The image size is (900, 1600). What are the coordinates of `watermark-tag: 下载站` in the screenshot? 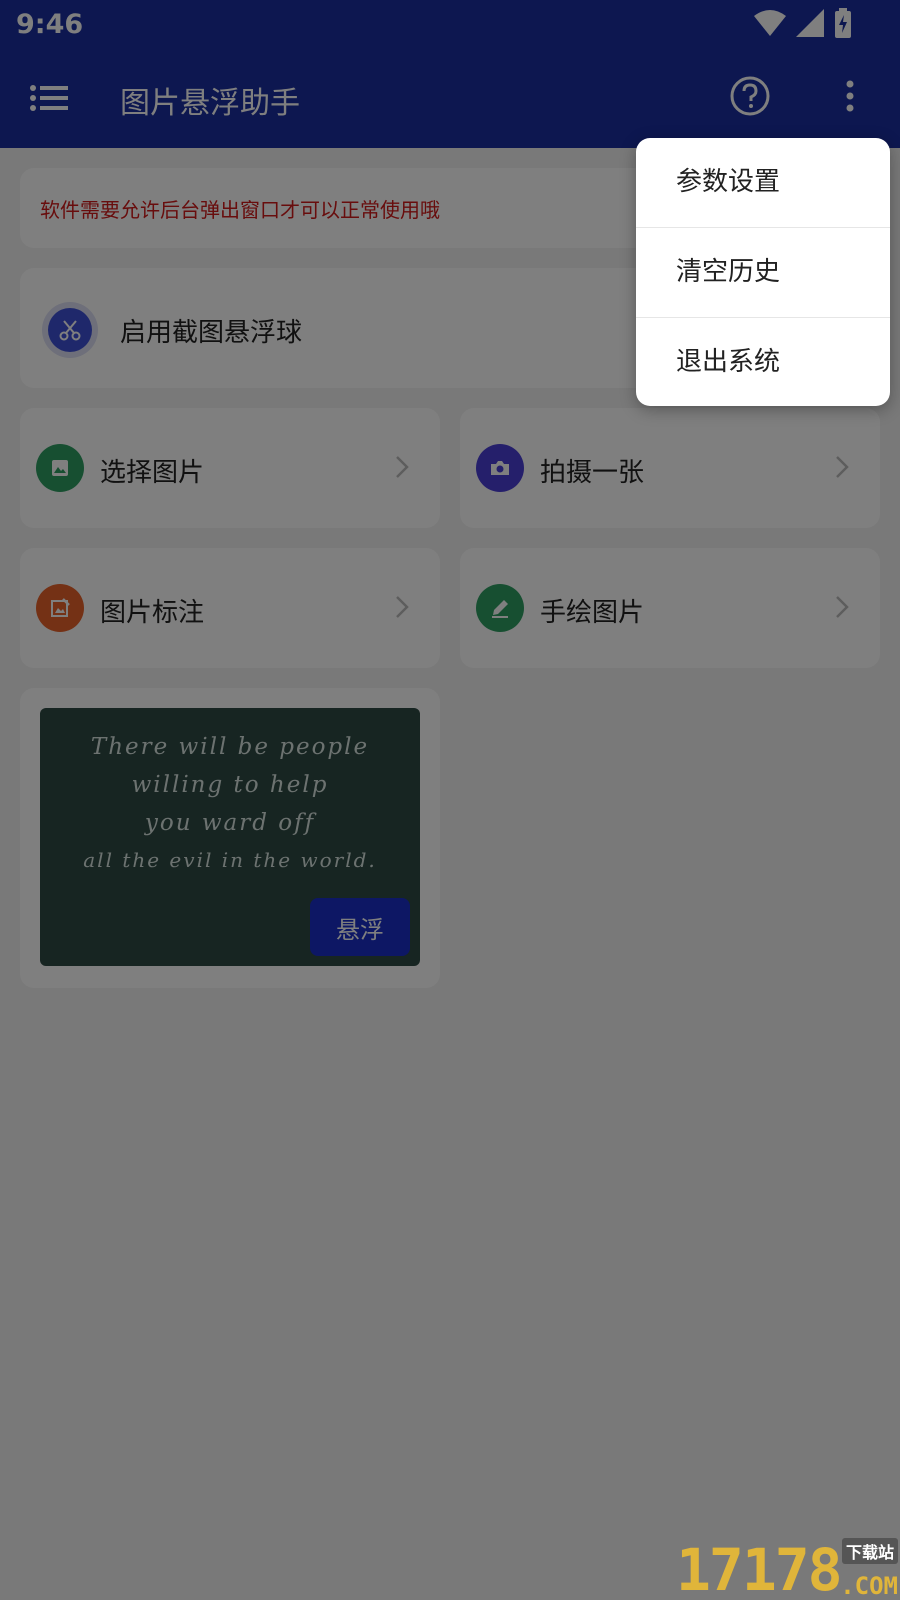 It's located at (869, 1551).